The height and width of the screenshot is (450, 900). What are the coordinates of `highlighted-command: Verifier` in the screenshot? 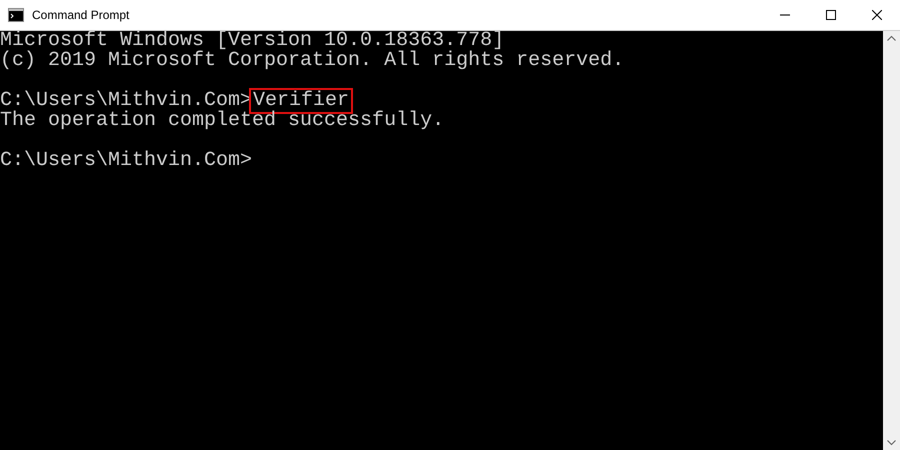 It's located at (301, 101).